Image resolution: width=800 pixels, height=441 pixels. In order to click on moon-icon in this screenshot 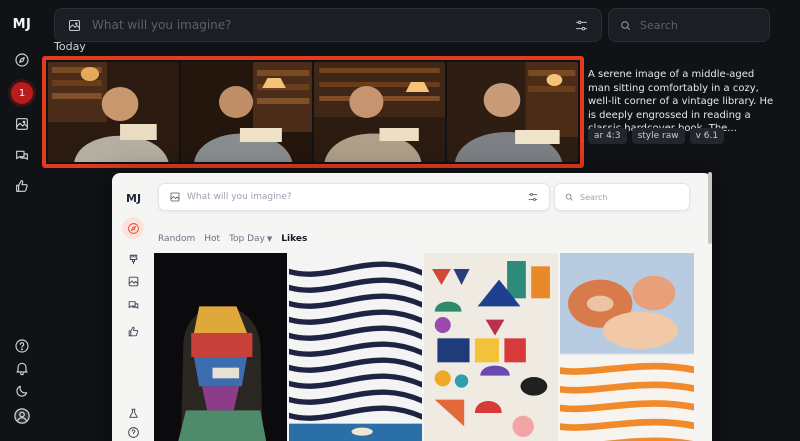, I will do `click(22, 391)`.